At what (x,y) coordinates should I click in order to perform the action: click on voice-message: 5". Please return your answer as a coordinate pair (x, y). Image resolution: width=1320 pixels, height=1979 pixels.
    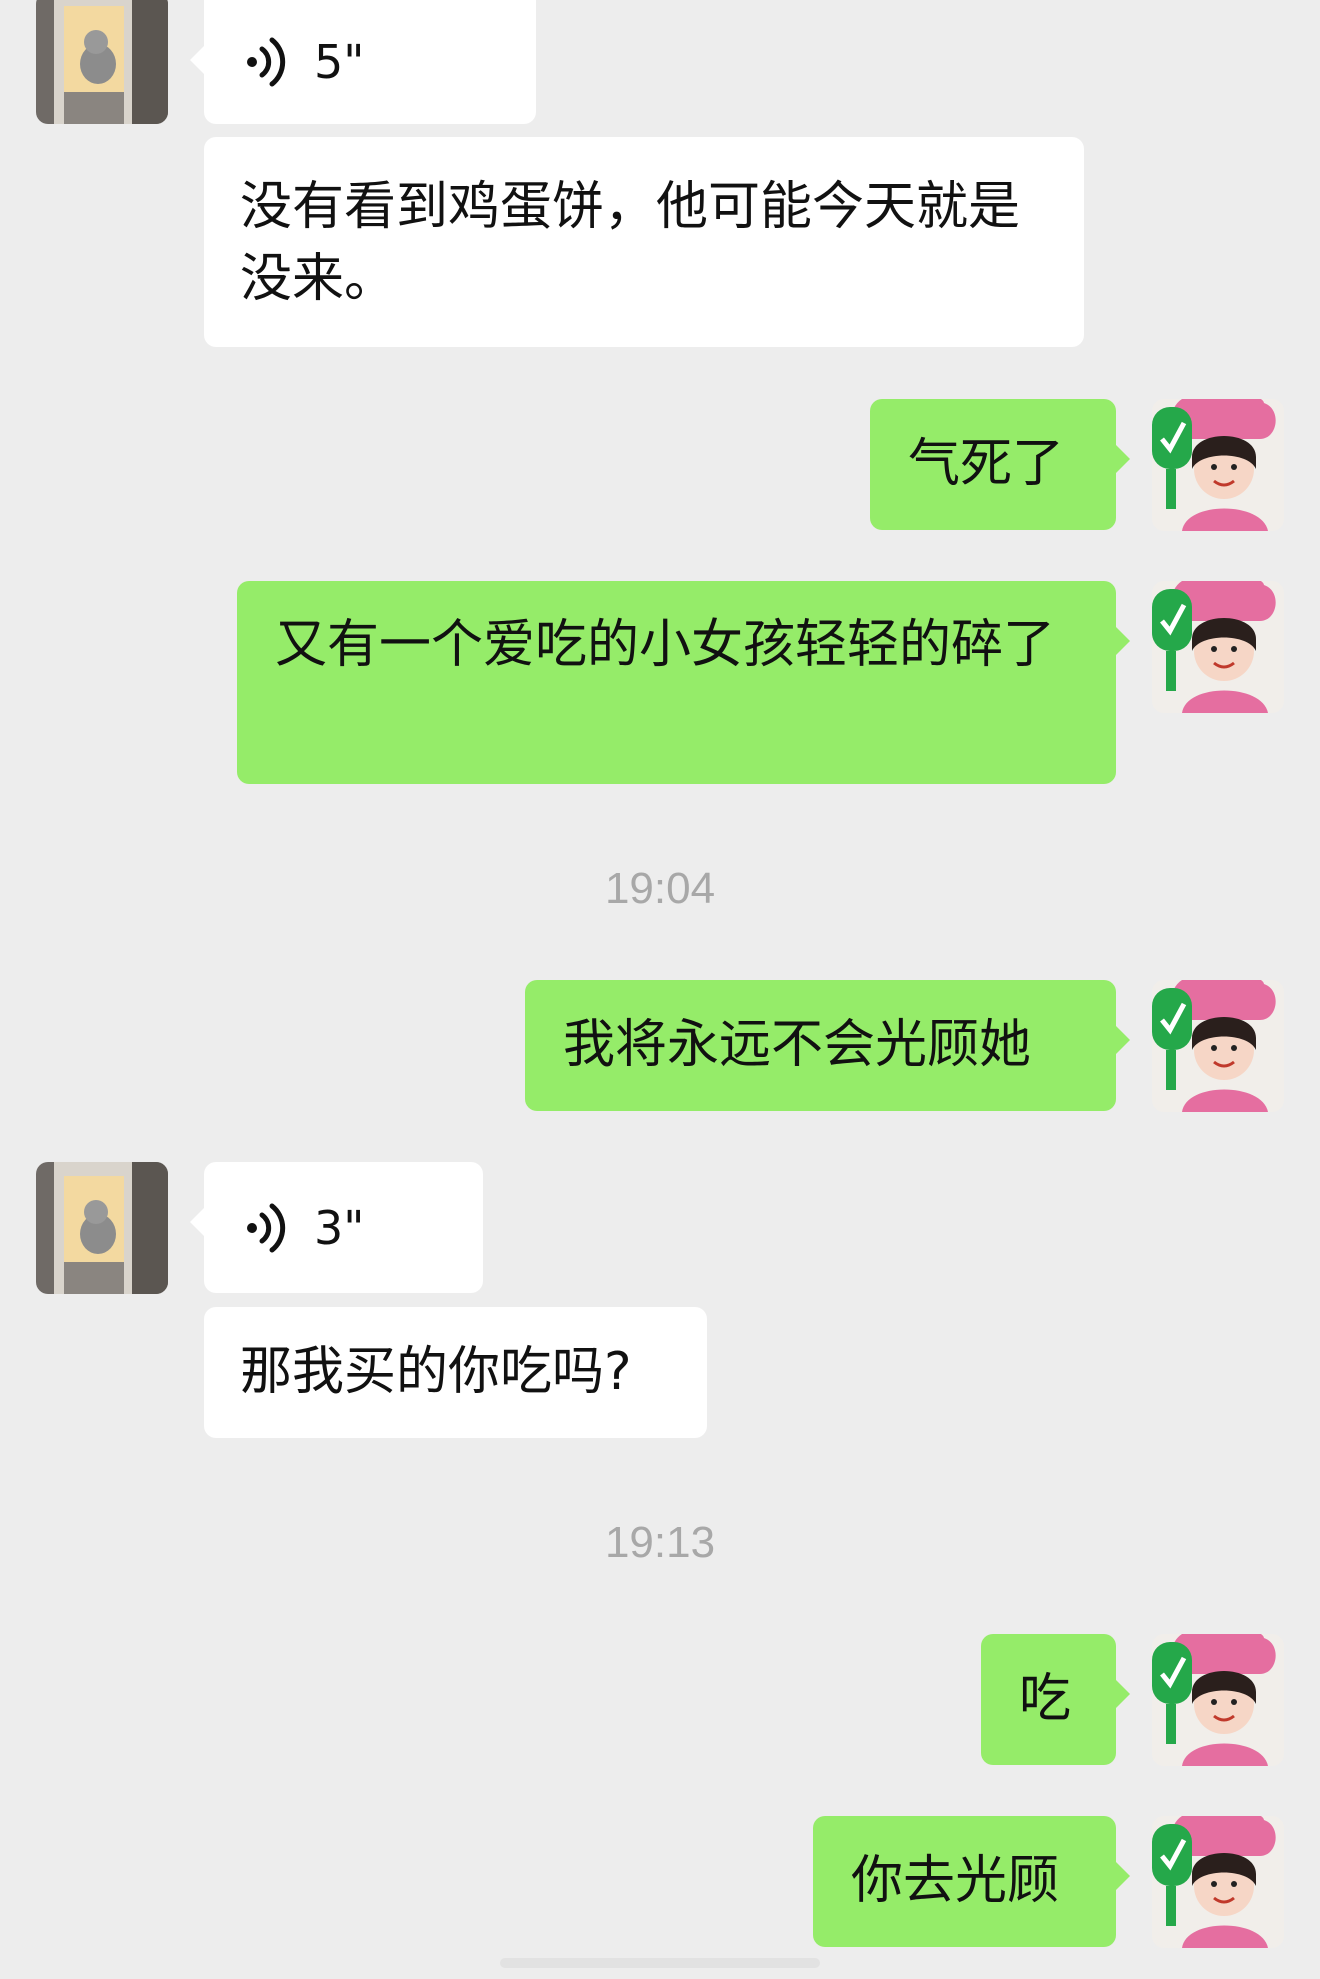
    Looking at the image, I should click on (370, 62).